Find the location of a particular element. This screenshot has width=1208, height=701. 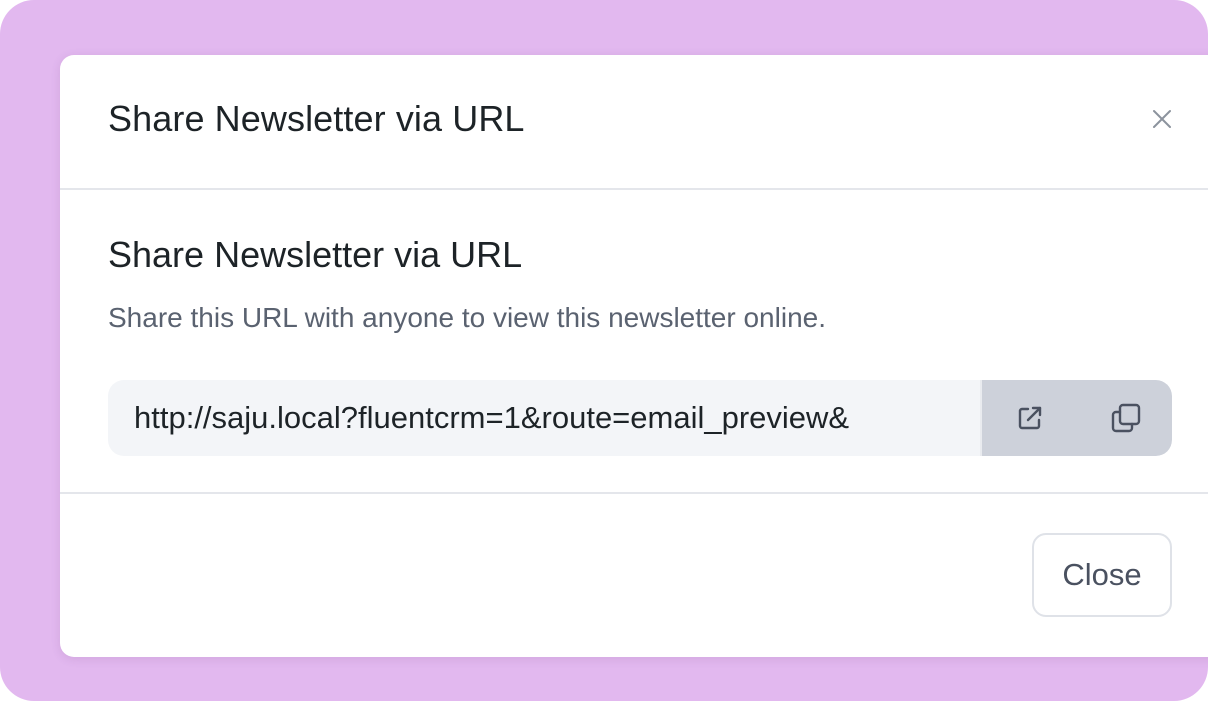

section-heading: Share Newsletter via URL is located at coordinates (315, 254).